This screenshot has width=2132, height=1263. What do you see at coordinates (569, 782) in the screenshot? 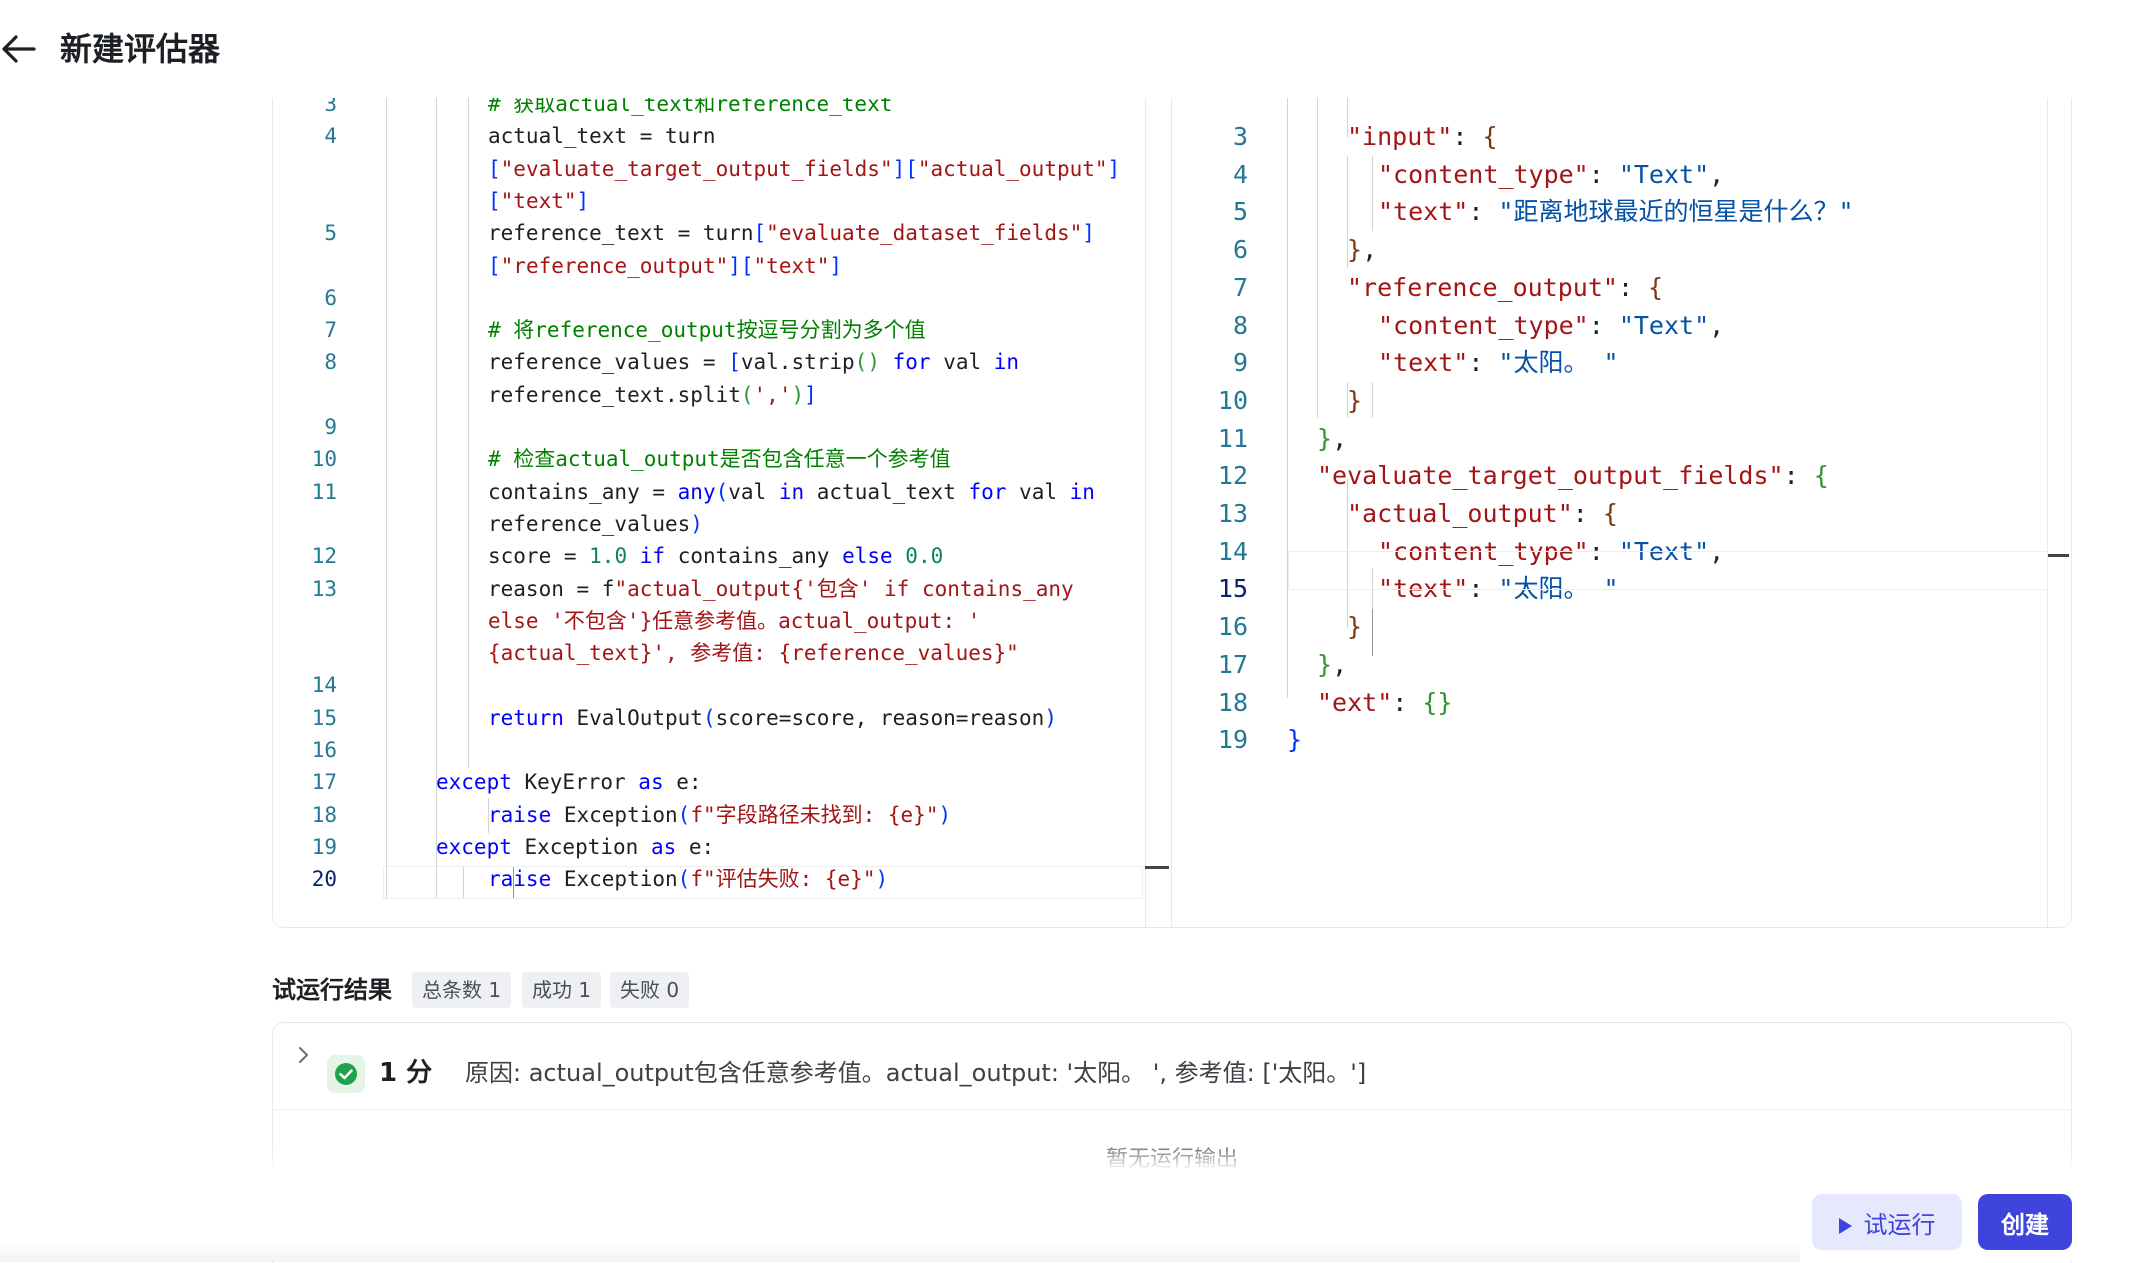
I see `code-line: except KeyError as e:` at bounding box center [569, 782].